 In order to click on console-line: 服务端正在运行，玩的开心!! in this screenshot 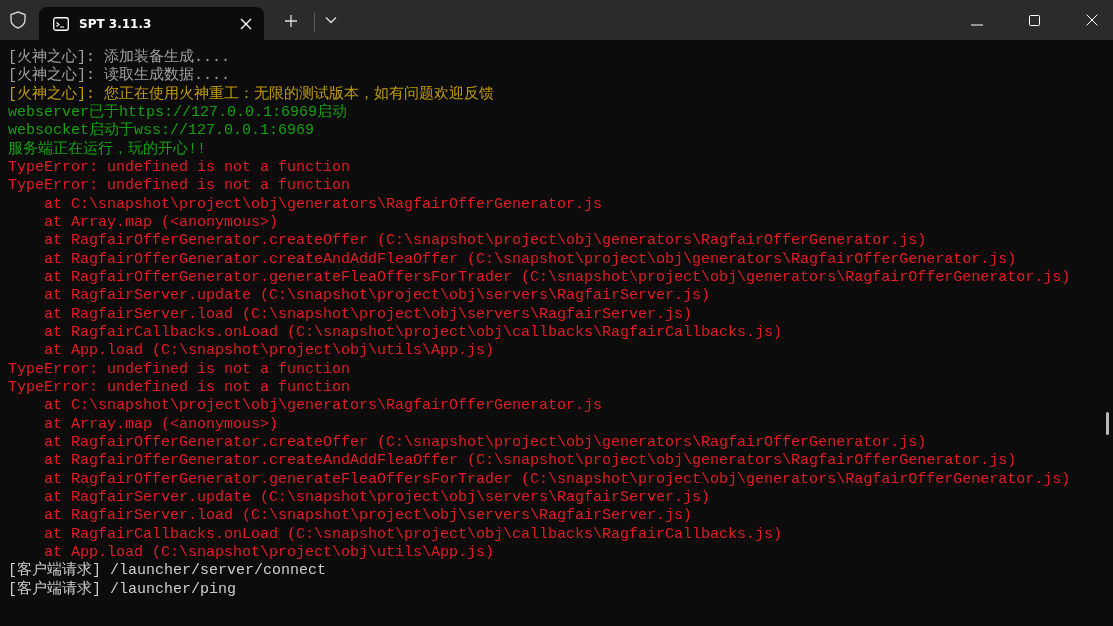, I will do `click(107, 149)`.